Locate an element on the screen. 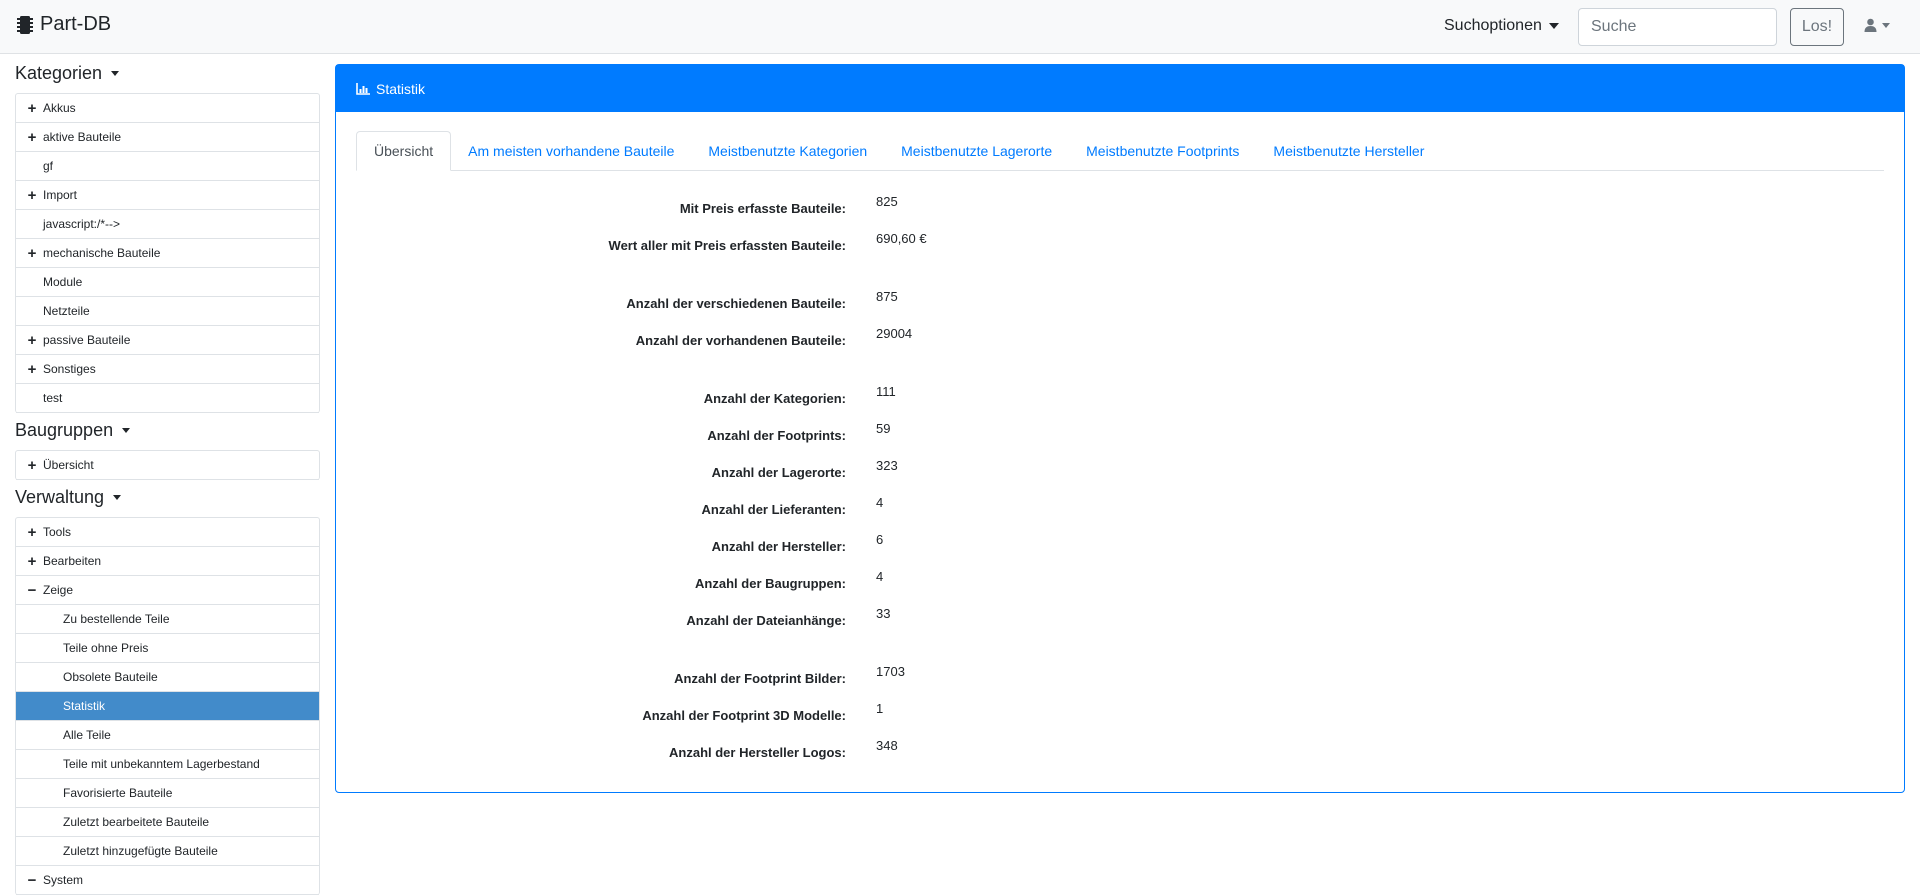 The image size is (1920, 895). stat-value: 323 is located at coordinates (887, 465).